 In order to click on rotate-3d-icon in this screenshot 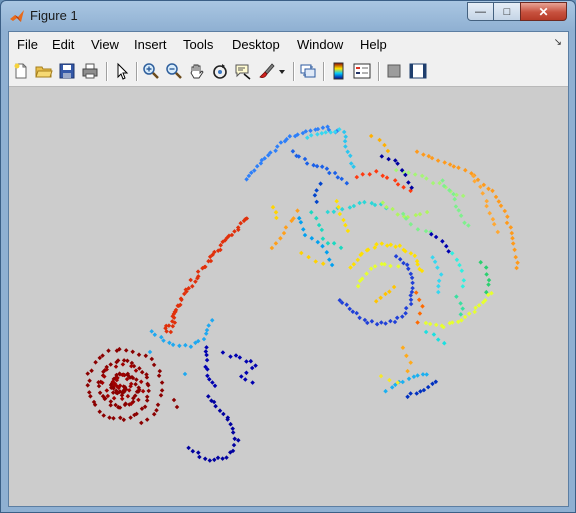, I will do `click(220, 71)`.